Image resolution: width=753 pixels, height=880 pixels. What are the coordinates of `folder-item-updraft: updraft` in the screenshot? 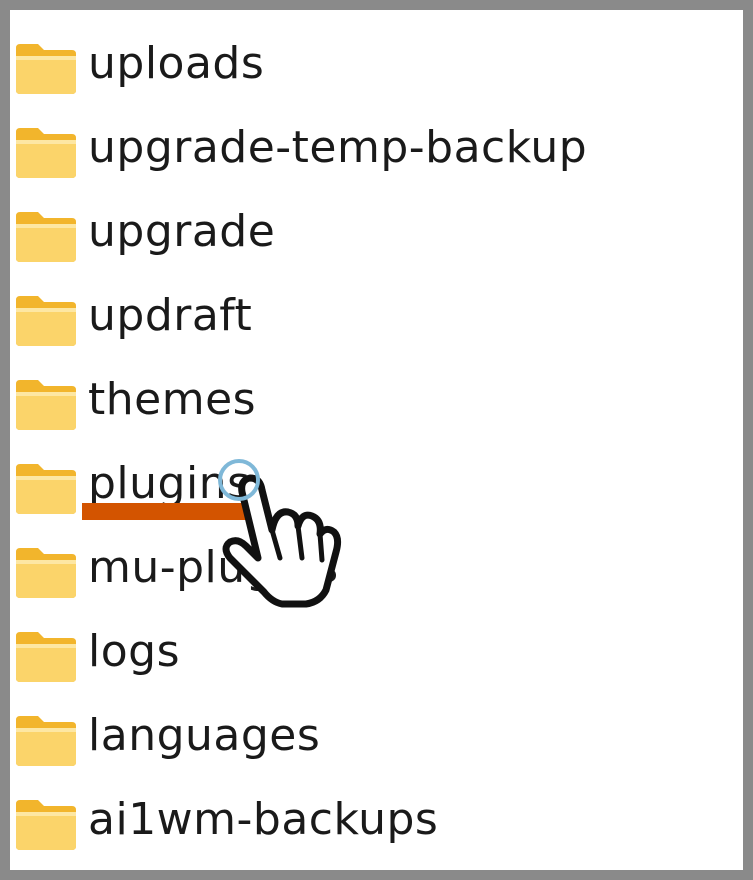 It's located at (376, 322).